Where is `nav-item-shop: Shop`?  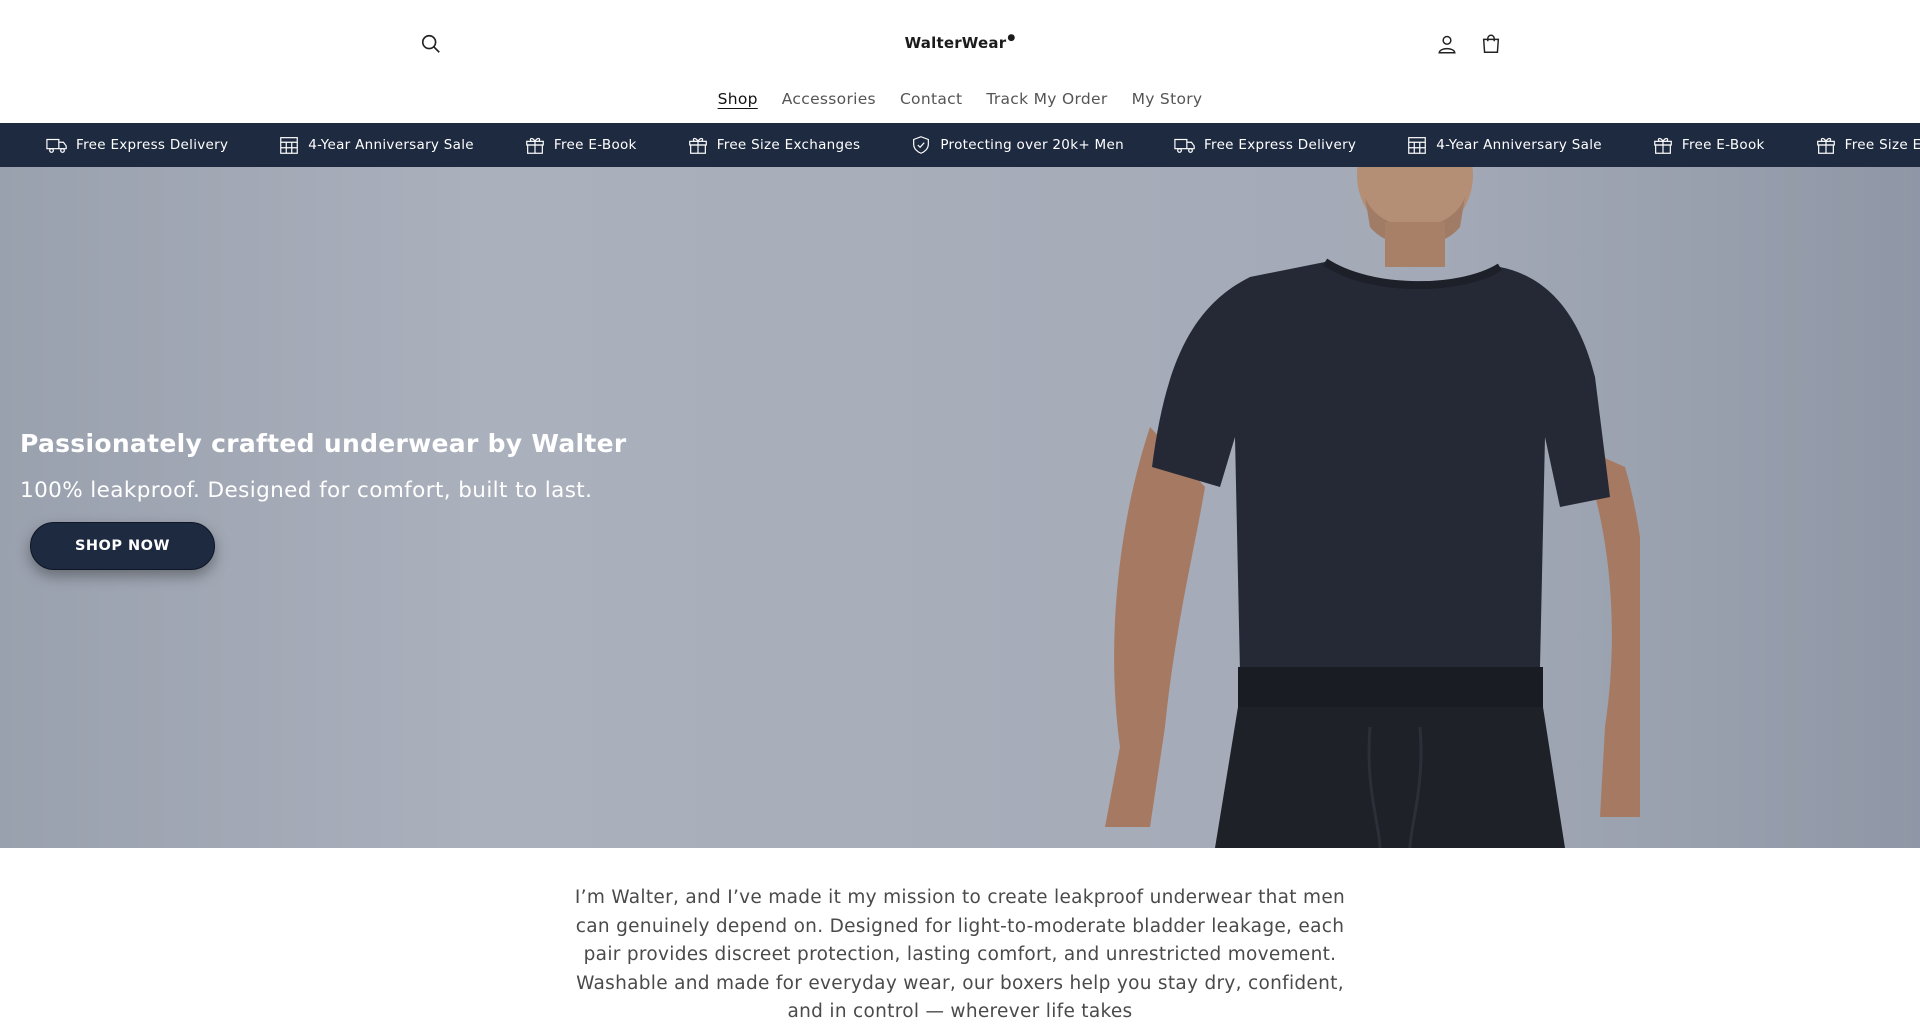 nav-item-shop: Shop is located at coordinates (738, 99).